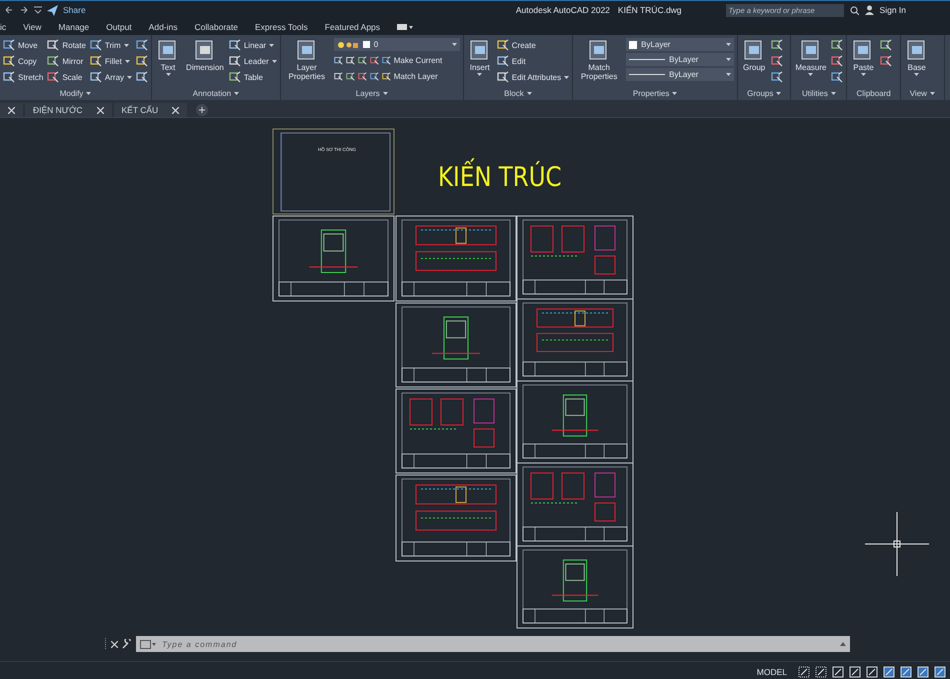 The width and height of the screenshot is (950, 679). What do you see at coordinates (75, 93) in the screenshot?
I see `panel-title: Modify` at bounding box center [75, 93].